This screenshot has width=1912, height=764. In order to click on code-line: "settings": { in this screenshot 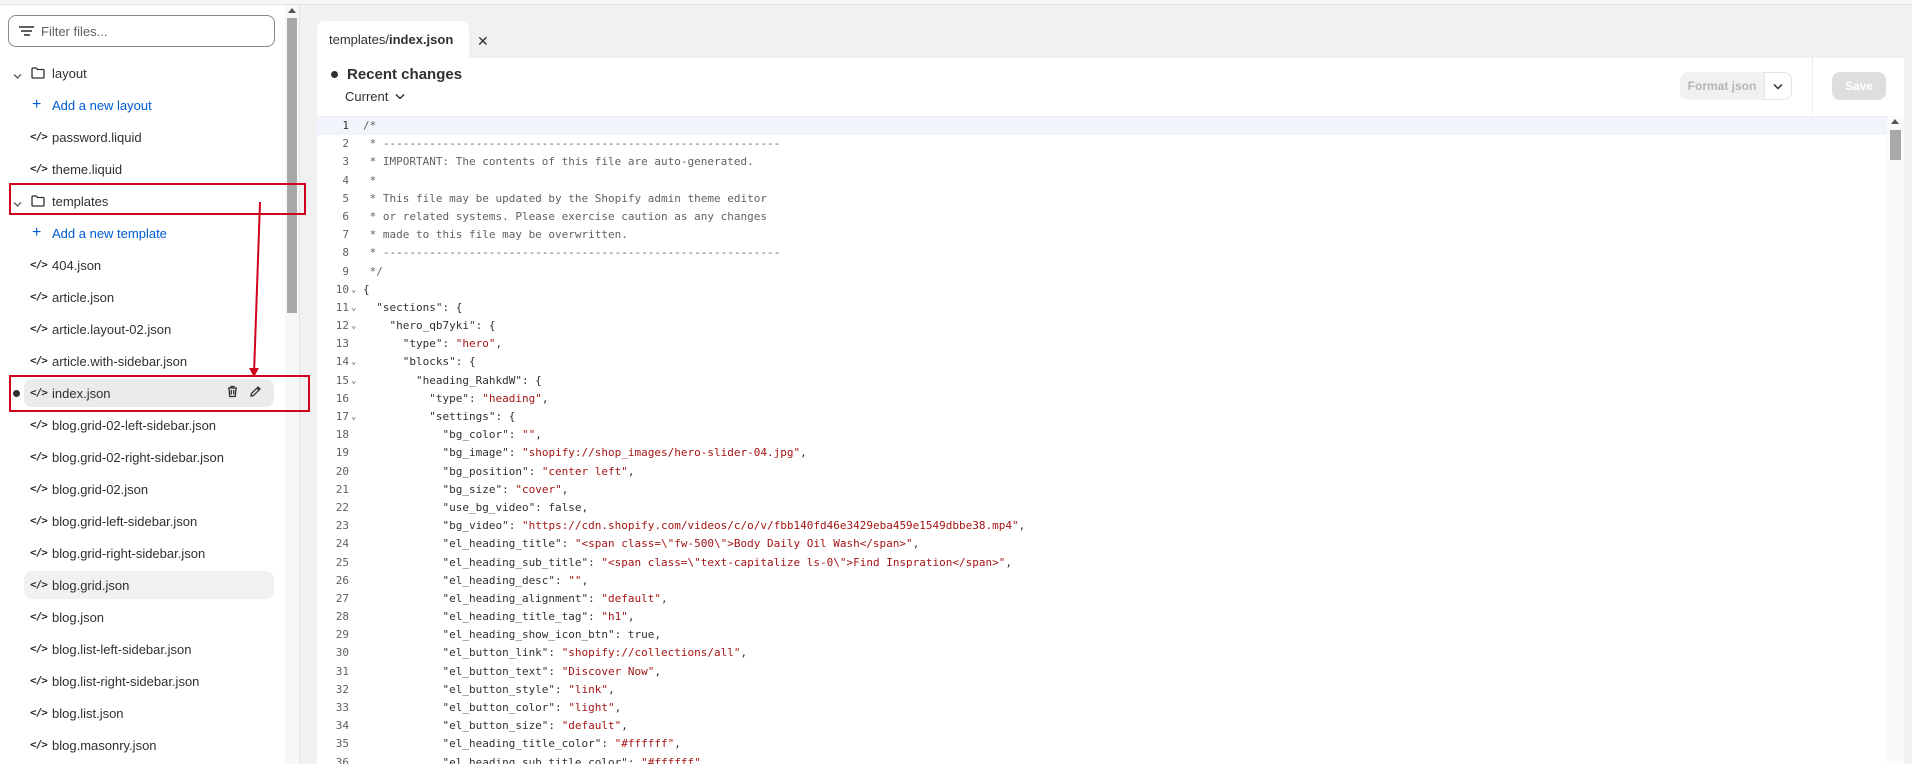, I will do `click(439, 416)`.